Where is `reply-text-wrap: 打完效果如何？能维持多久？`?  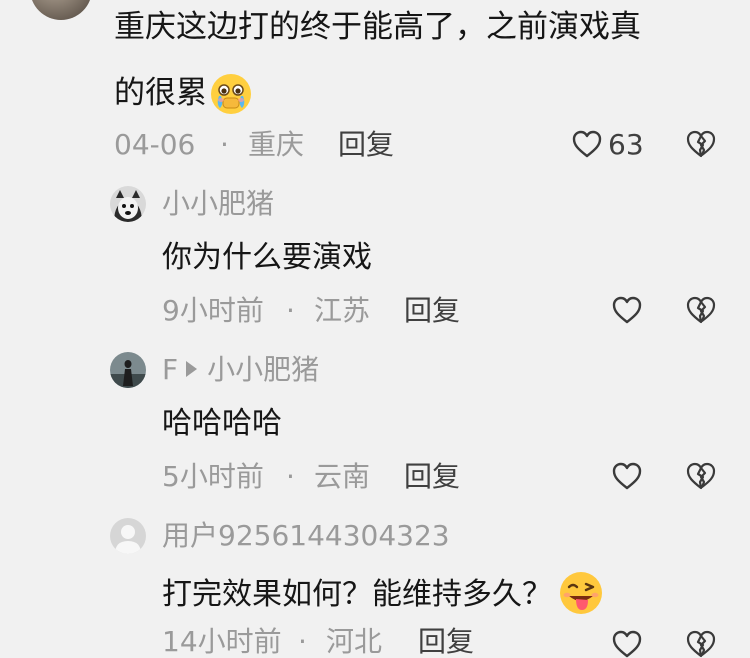
reply-text-wrap: 打完效果如何？能维持多久？ is located at coordinates (383, 595).